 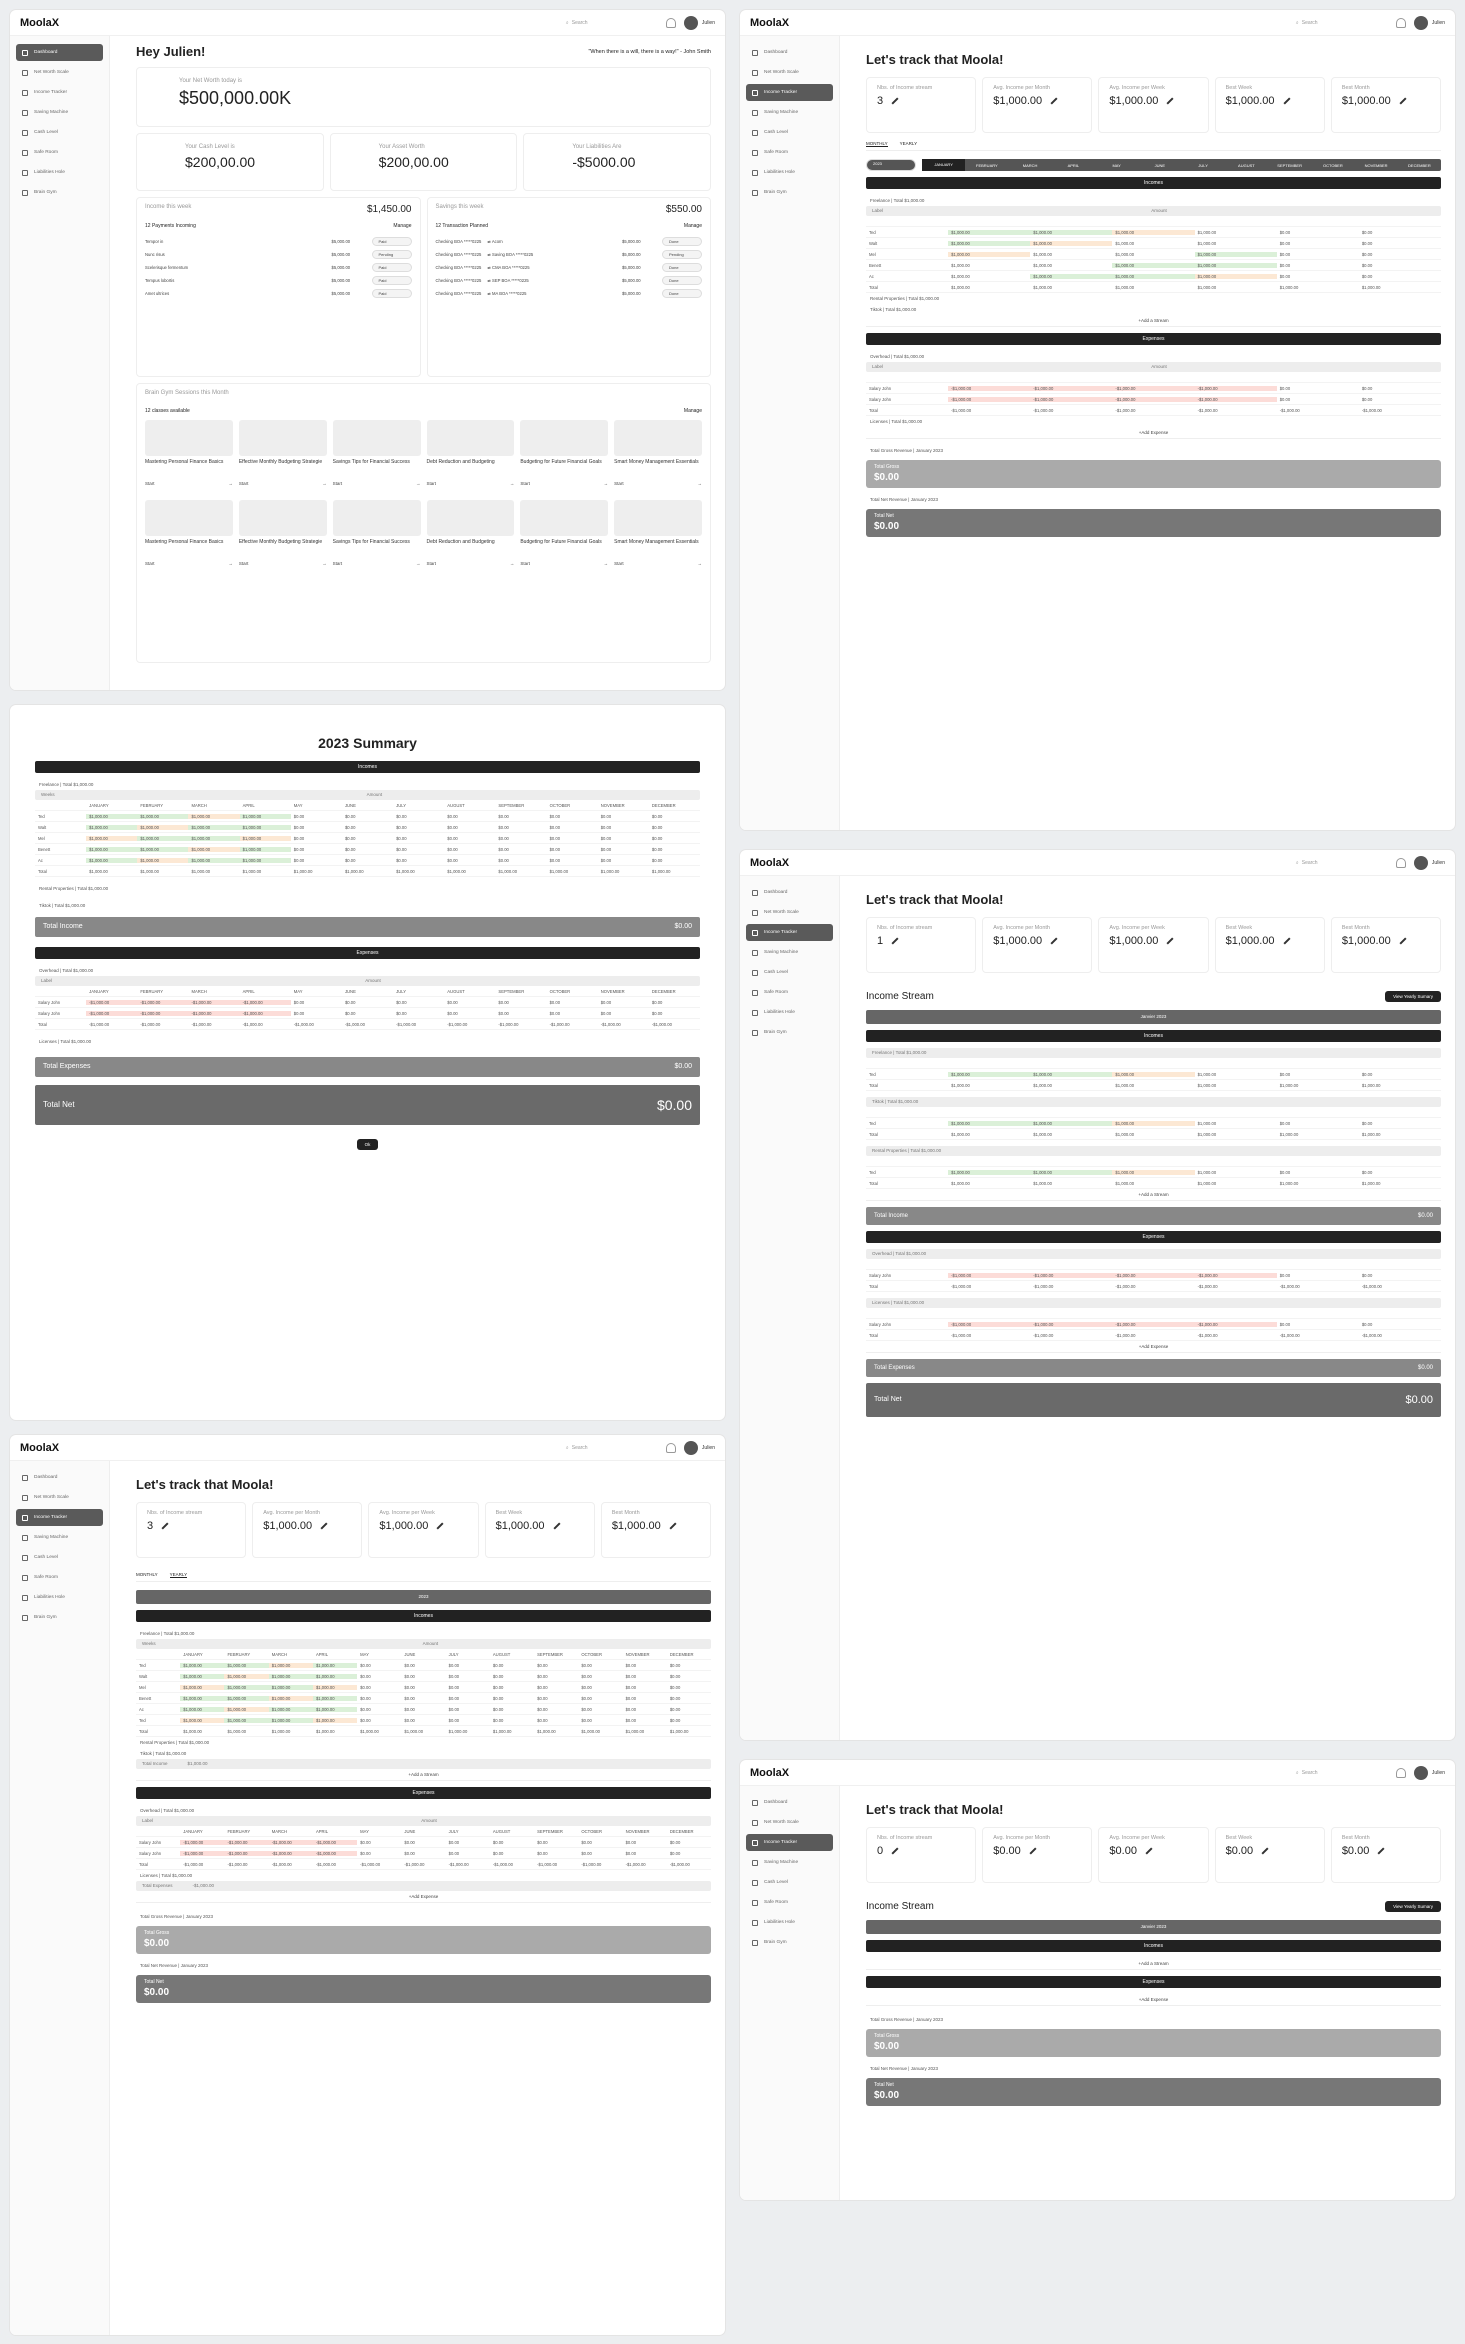 I want to click on month-tab: SEPTEMBER, so click(x=1289, y=165).